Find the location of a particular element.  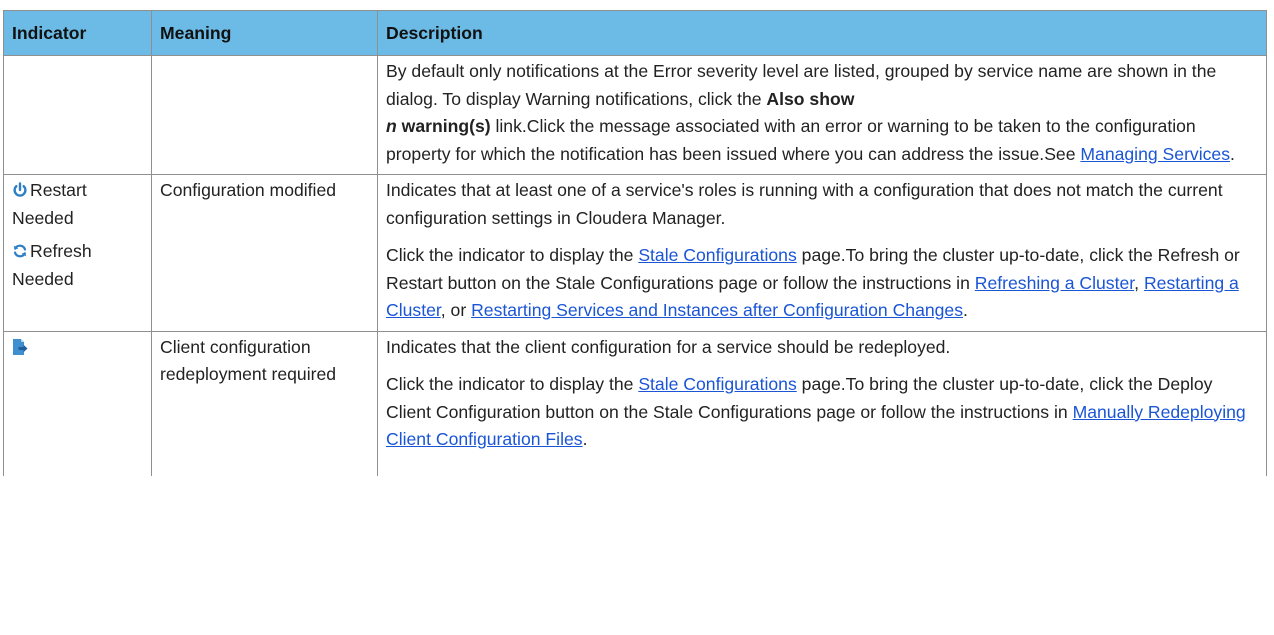

header-indicator: Indicator is located at coordinates (77, 33).